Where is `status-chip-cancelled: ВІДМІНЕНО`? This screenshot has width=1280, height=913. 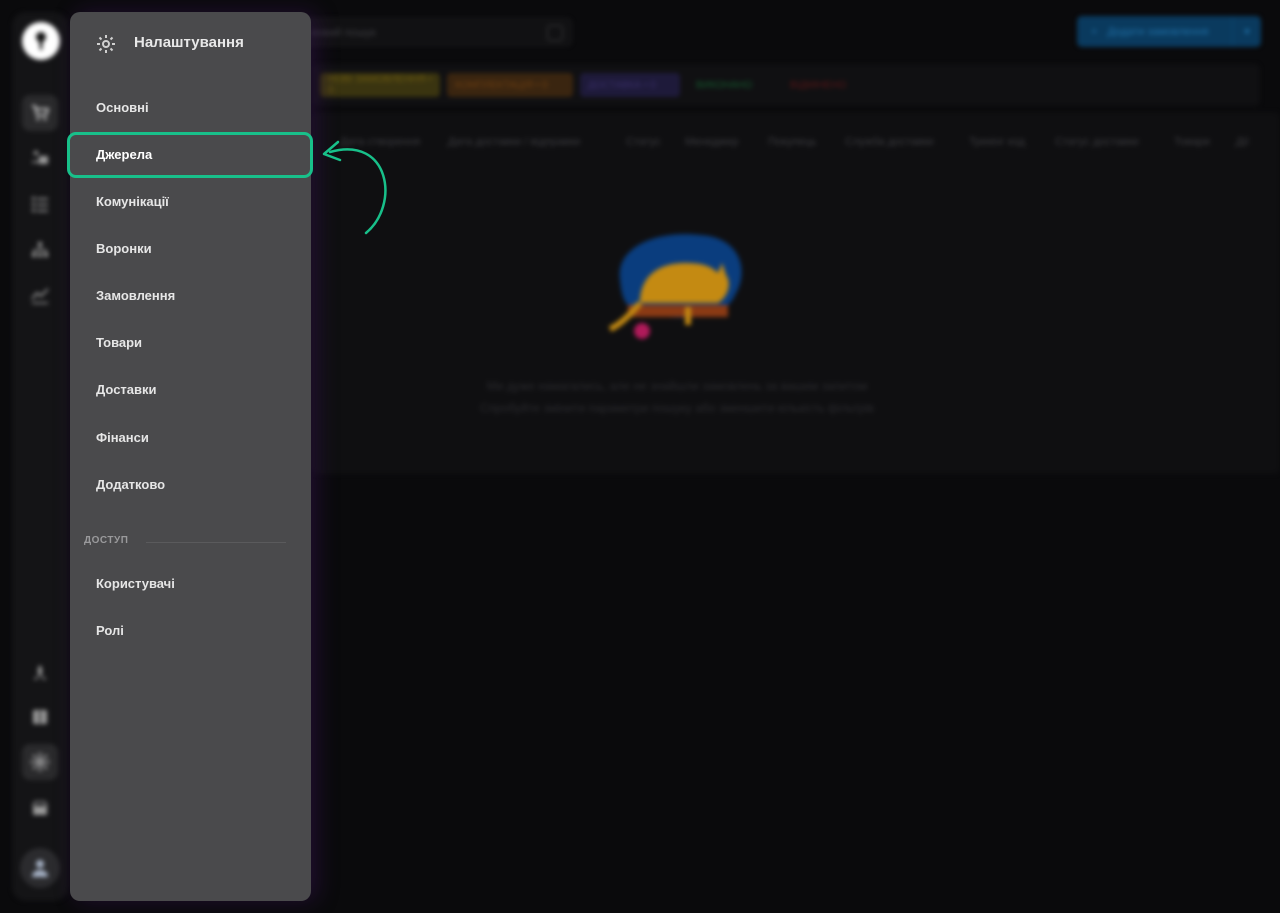
status-chip-cancelled: ВІДМІНЕНО is located at coordinates (825, 85).